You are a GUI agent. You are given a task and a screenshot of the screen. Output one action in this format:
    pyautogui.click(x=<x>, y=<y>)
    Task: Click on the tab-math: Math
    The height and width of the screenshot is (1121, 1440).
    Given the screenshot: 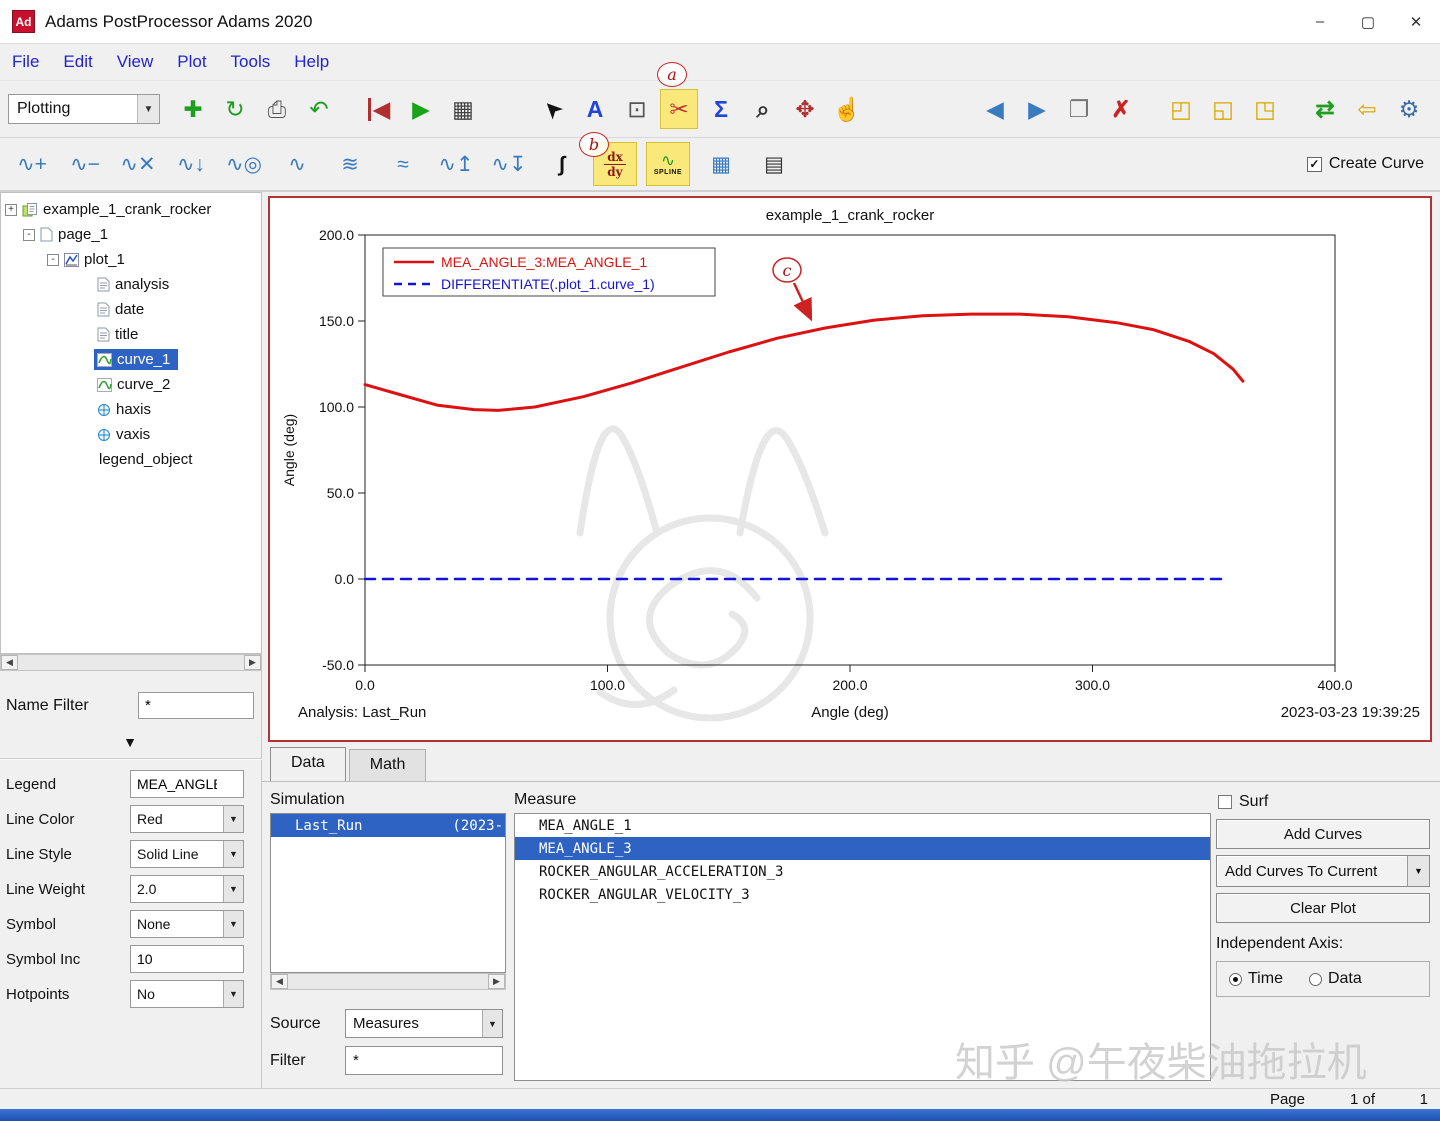 What is the action you would take?
    pyautogui.click(x=387, y=765)
    